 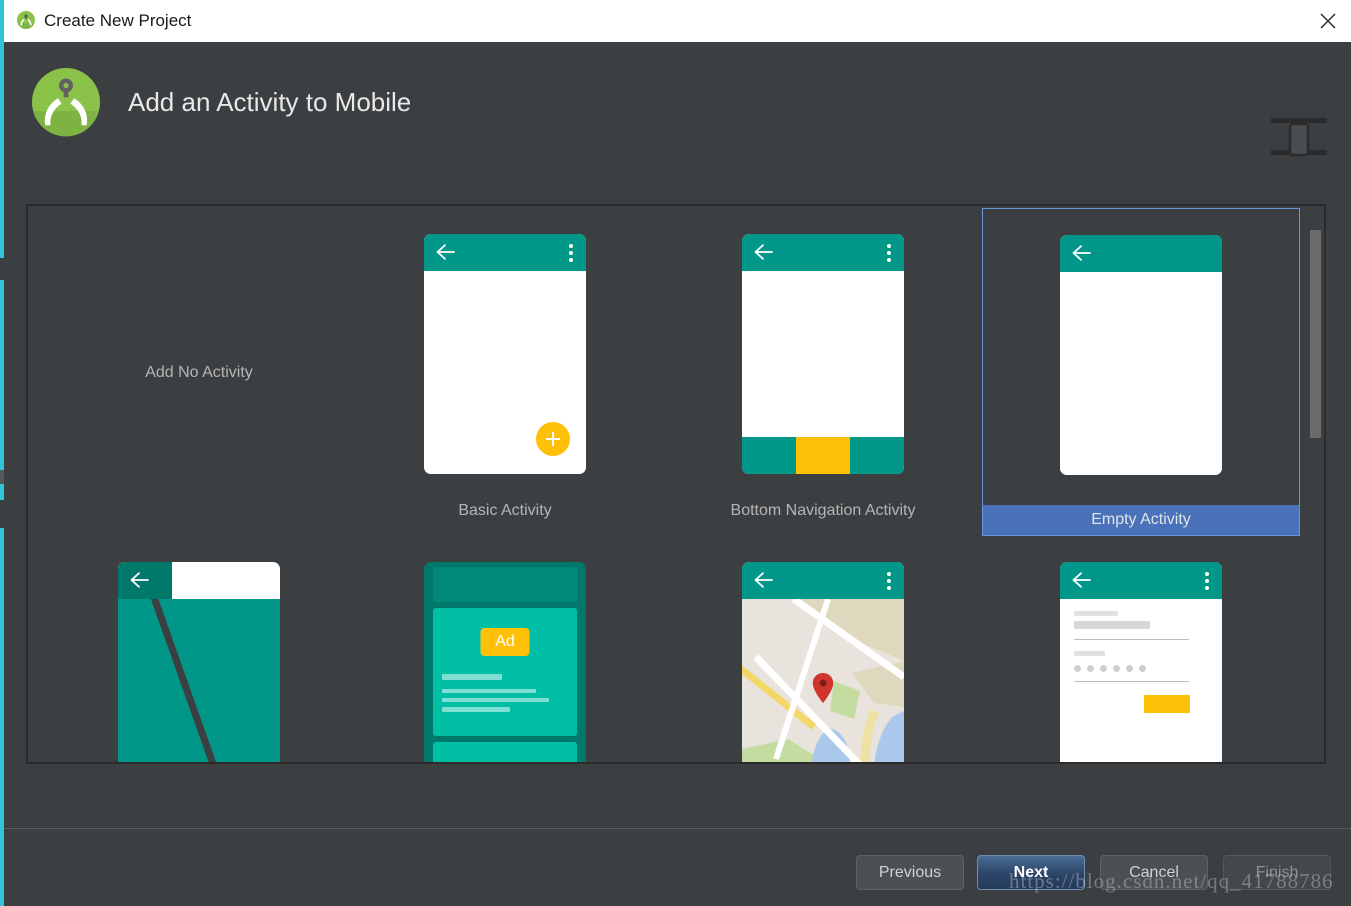 What do you see at coordinates (505, 510) in the screenshot?
I see `activity-template-label: Basic Activity` at bounding box center [505, 510].